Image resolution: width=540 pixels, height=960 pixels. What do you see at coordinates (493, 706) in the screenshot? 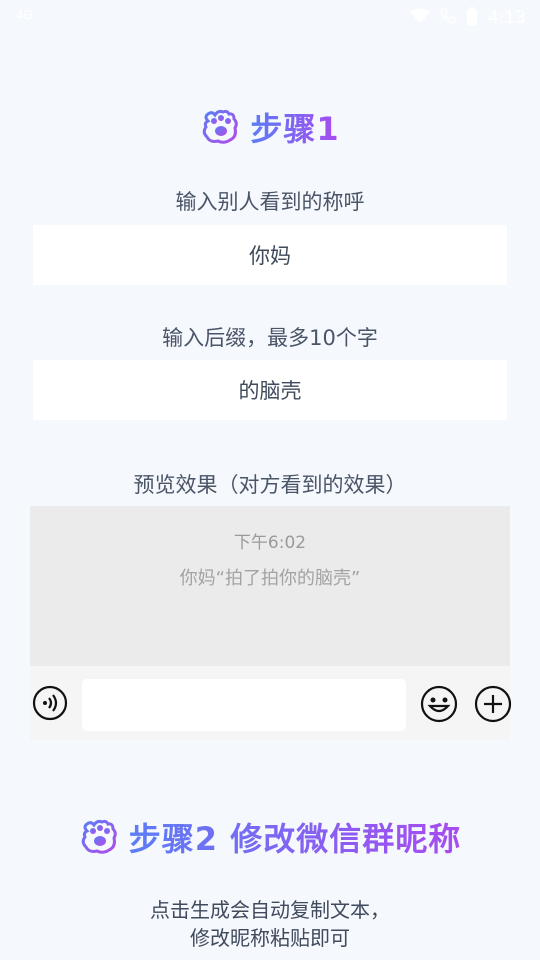
I see `add-icon` at bounding box center [493, 706].